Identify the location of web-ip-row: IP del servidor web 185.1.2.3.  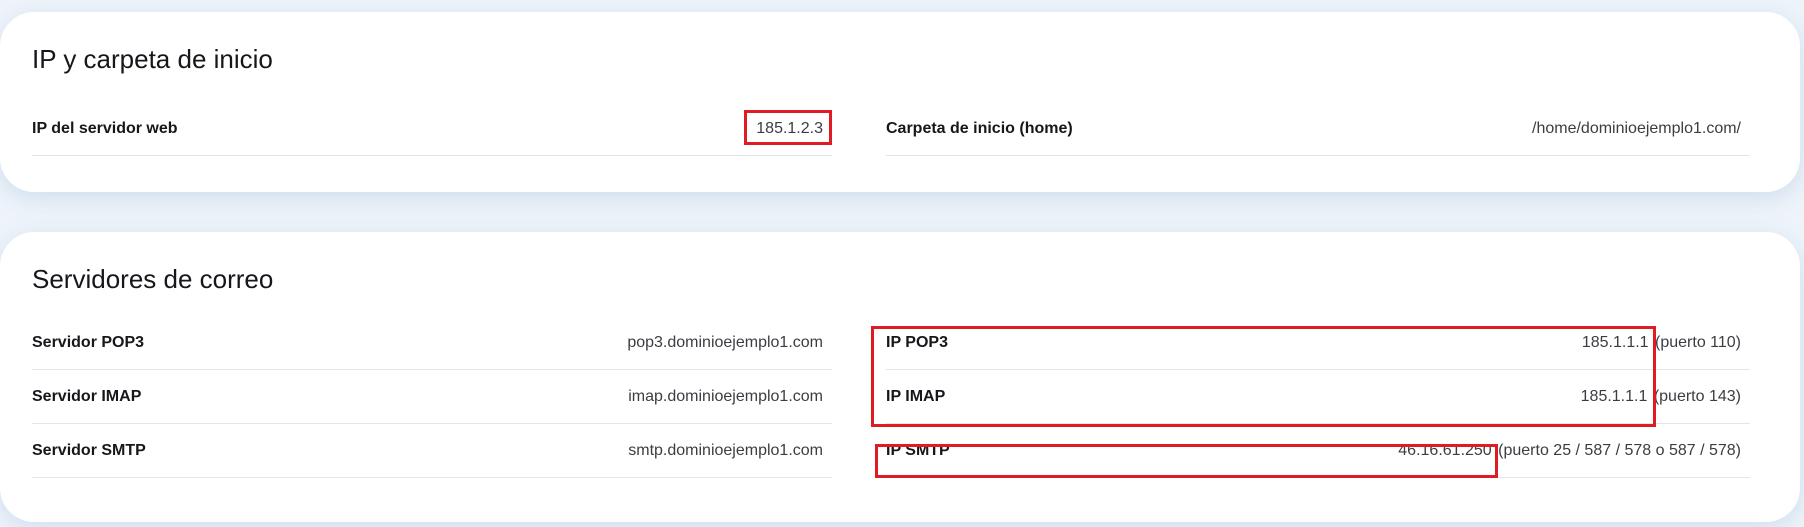
(432, 130).